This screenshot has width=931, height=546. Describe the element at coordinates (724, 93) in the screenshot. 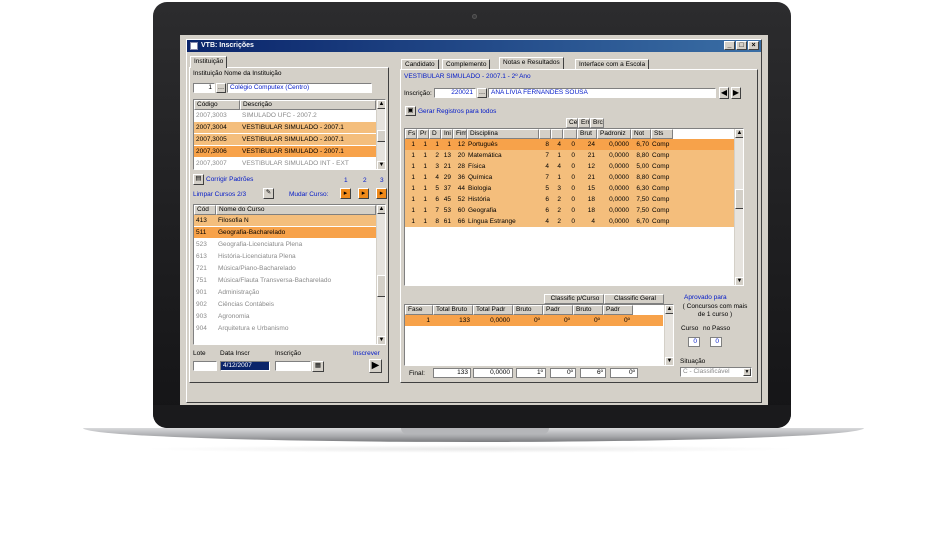

I see `prev-record-button: ◀` at that location.